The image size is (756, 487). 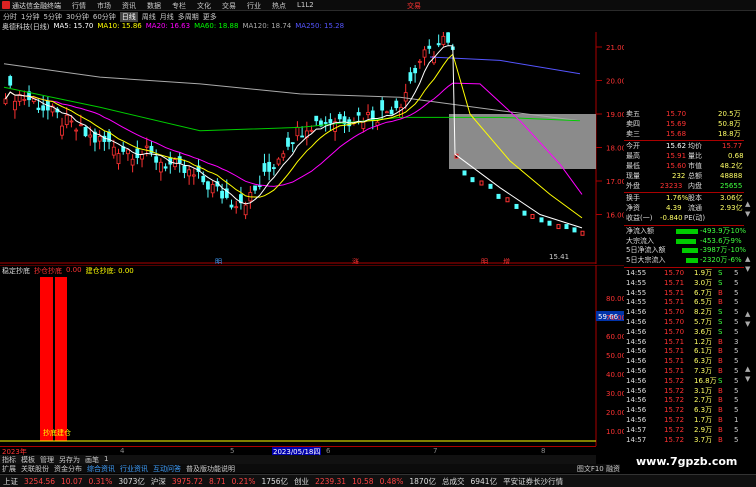 What do you see at coordinates (216, 26) in the screenshot?
I see `ma60-label: MA60: 18.88` at bounding box center [216, 26].